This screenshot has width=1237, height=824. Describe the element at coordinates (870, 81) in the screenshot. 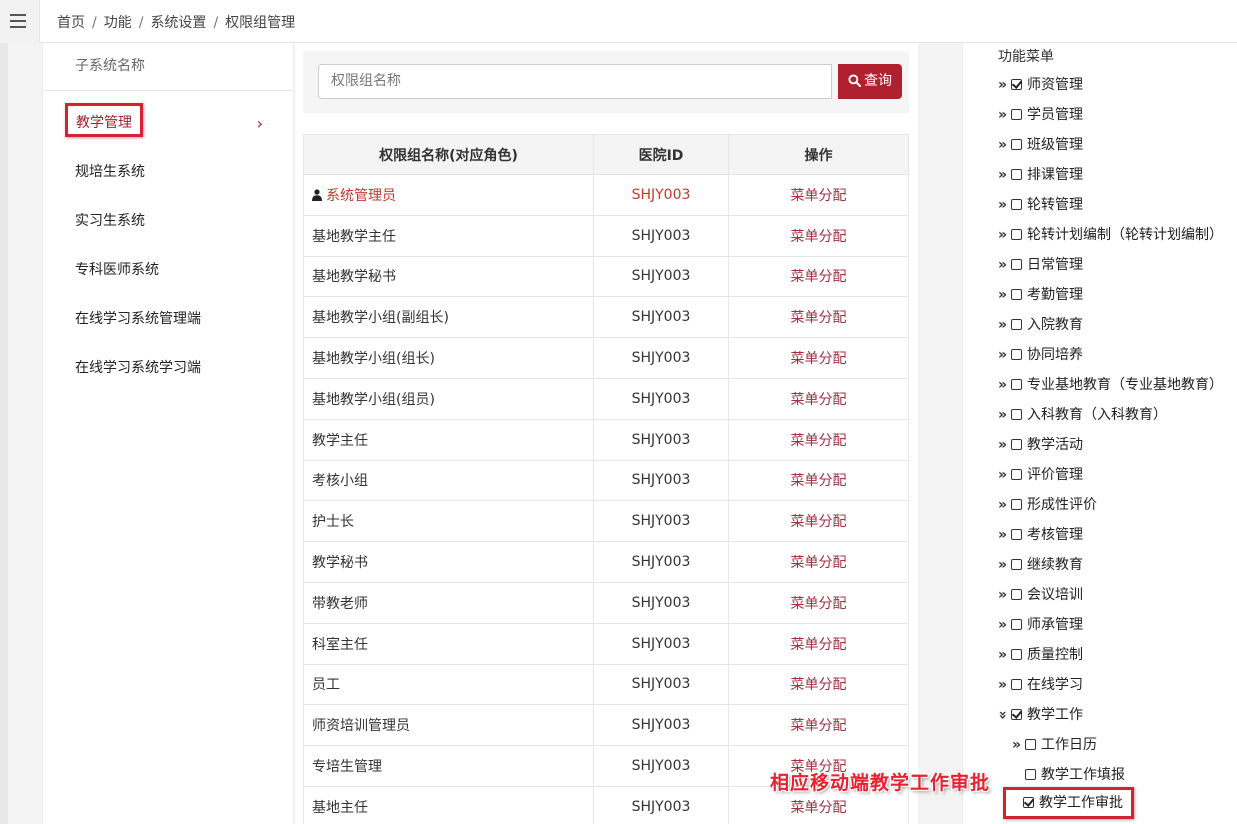

I see `search-button: 查询` at that location.